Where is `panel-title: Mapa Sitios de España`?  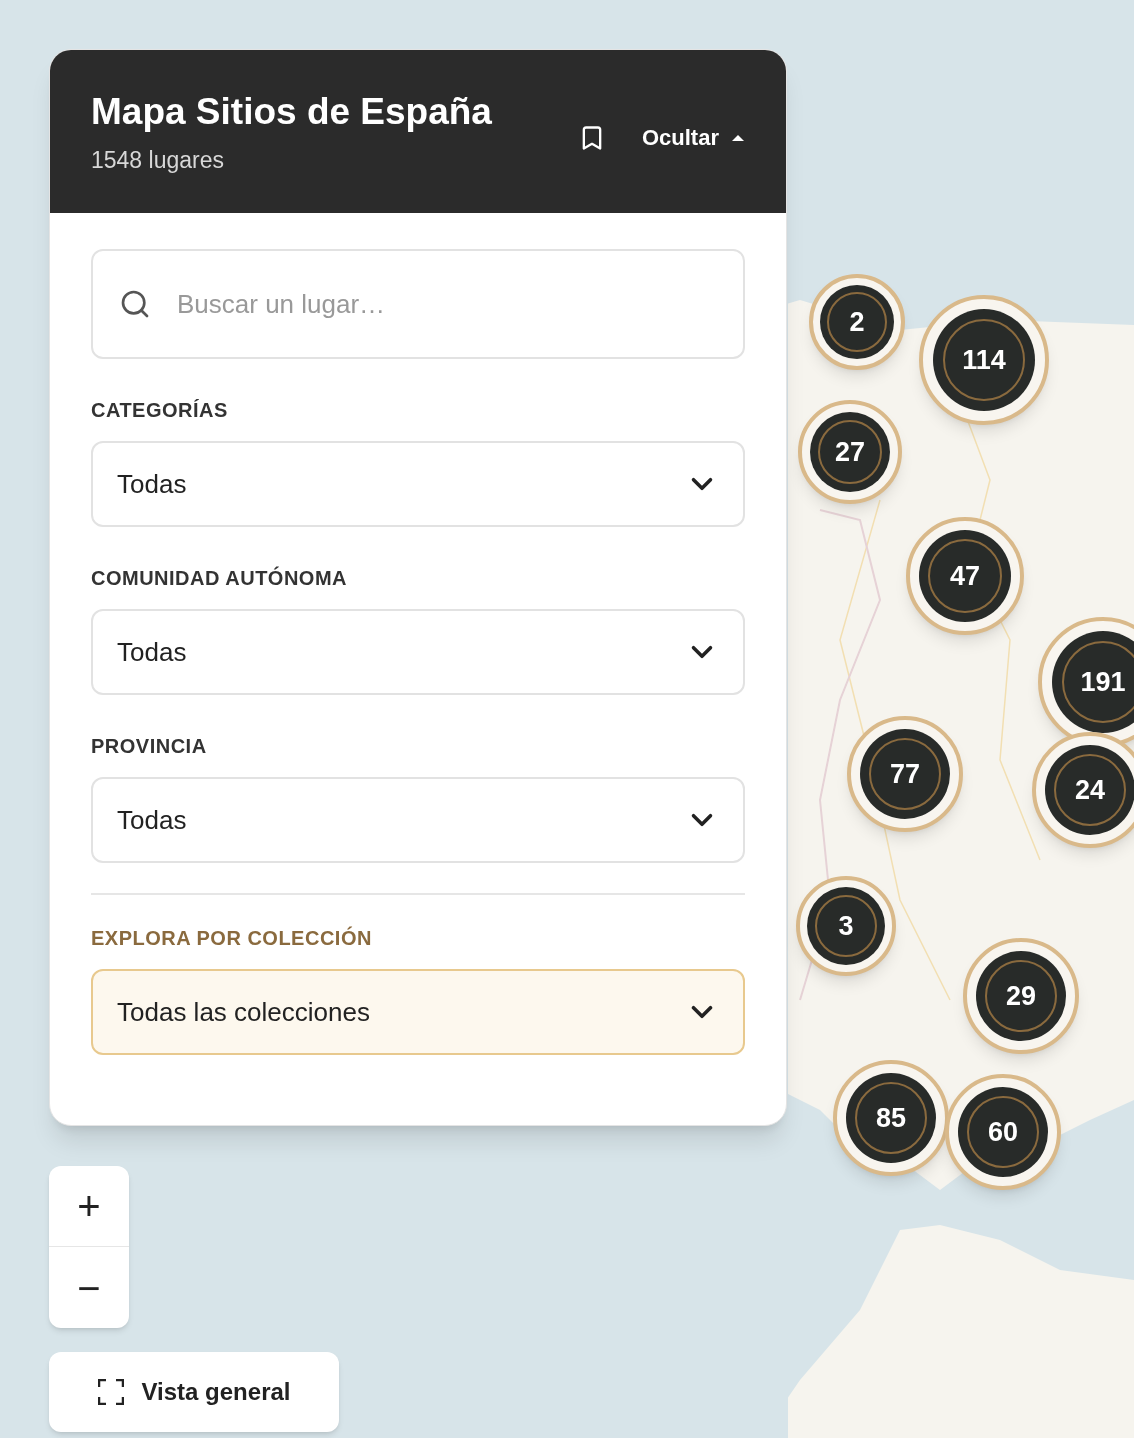 panel-title: Mapa Sitios de España is located at coordinates (291, 112).